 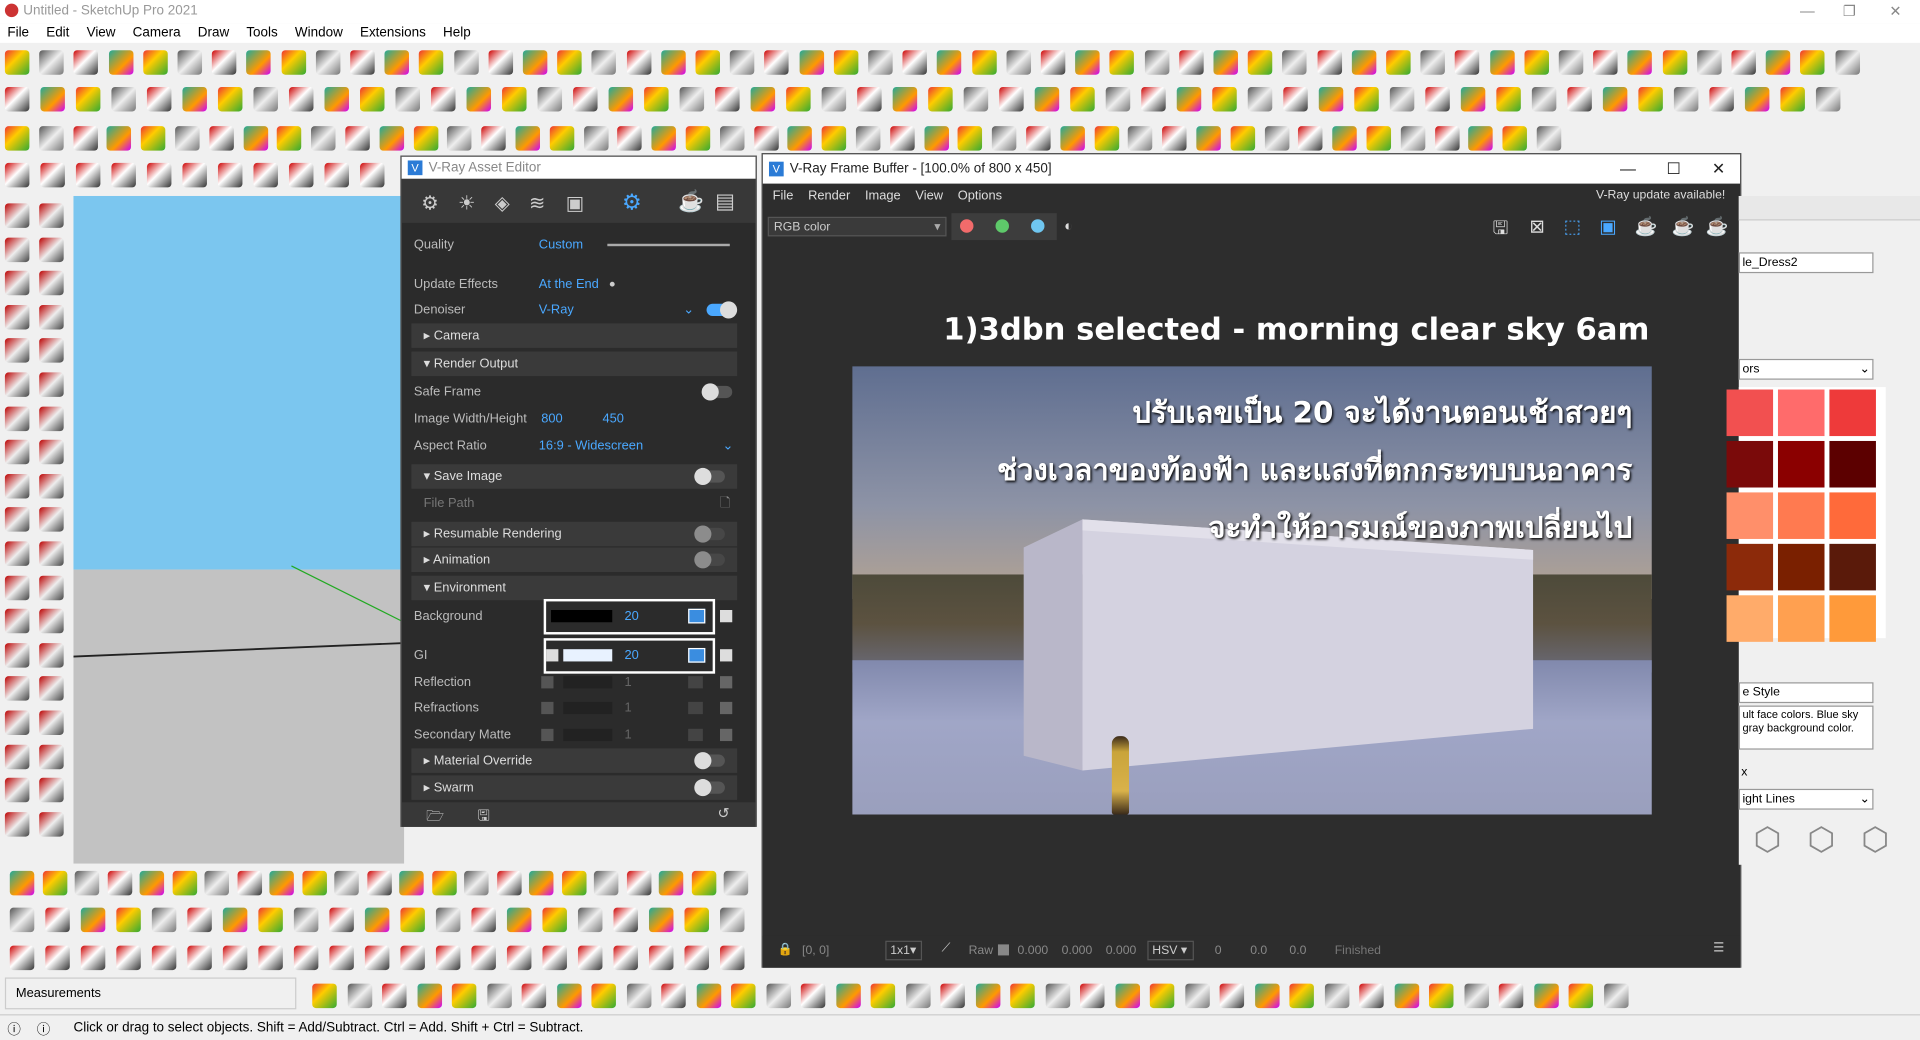 I want to click on secondary-matte-color-swatch, so click(x=588, y=735).